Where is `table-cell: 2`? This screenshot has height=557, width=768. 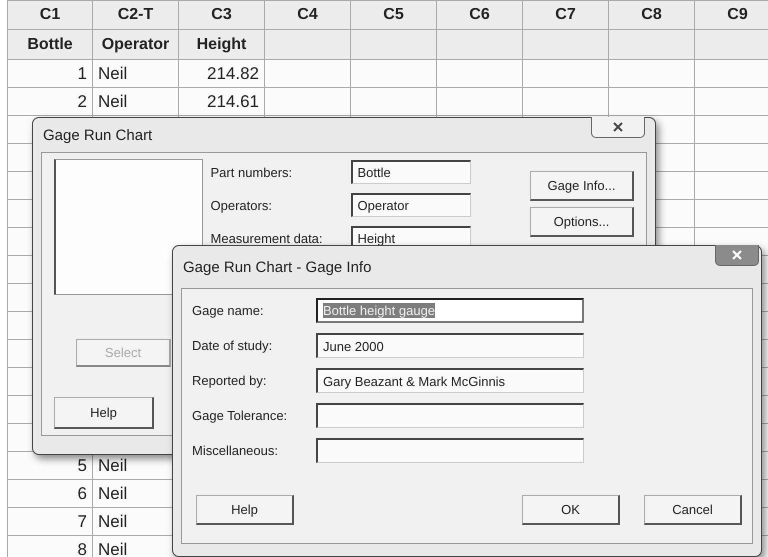
table-cell: 2 is located at coordinates (50, 102).